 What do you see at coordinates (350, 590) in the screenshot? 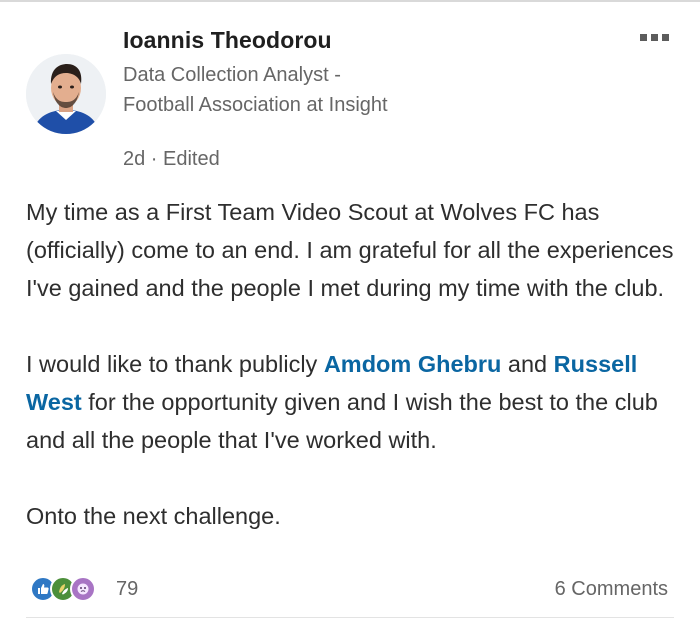
I see `social-bar: 79 6 Comments` at bounding box center [350, 590].